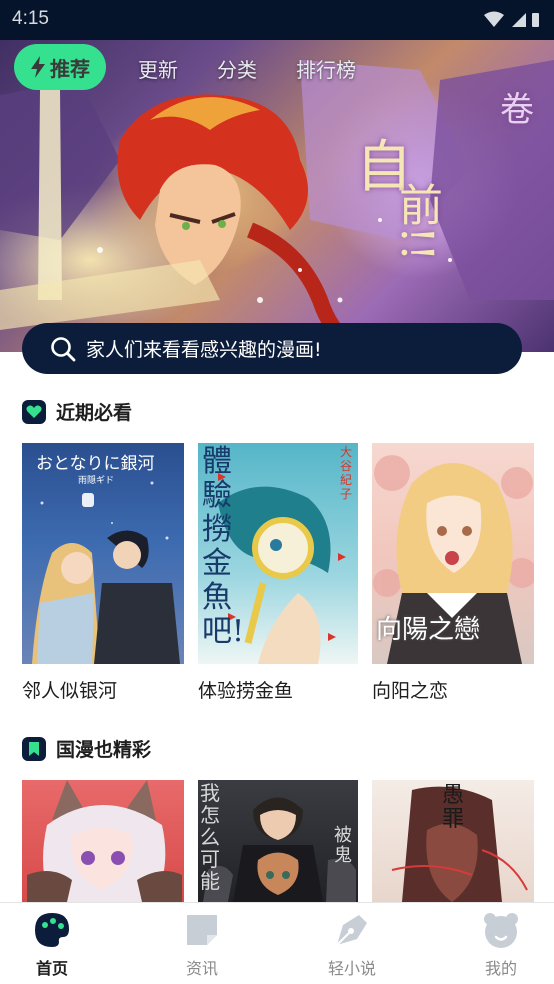 The height and width of the screenshot is (984, 554). I want to click on tab-mine-label: 我的, so click(500, 968).